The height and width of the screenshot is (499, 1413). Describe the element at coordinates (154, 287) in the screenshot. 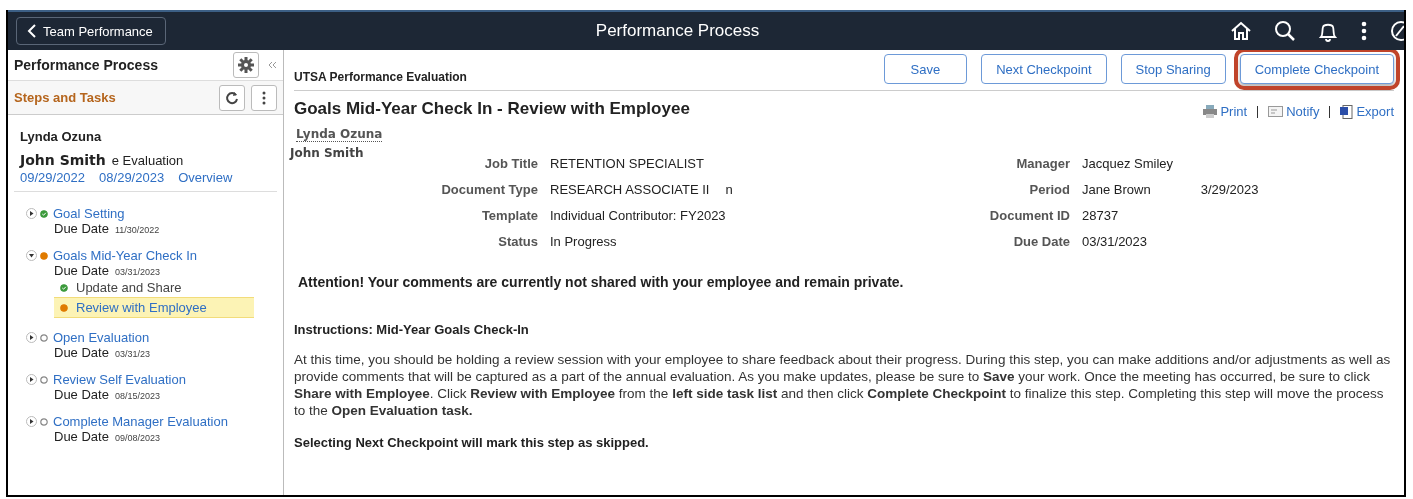

I see `task-item: Update and Share` at that location.